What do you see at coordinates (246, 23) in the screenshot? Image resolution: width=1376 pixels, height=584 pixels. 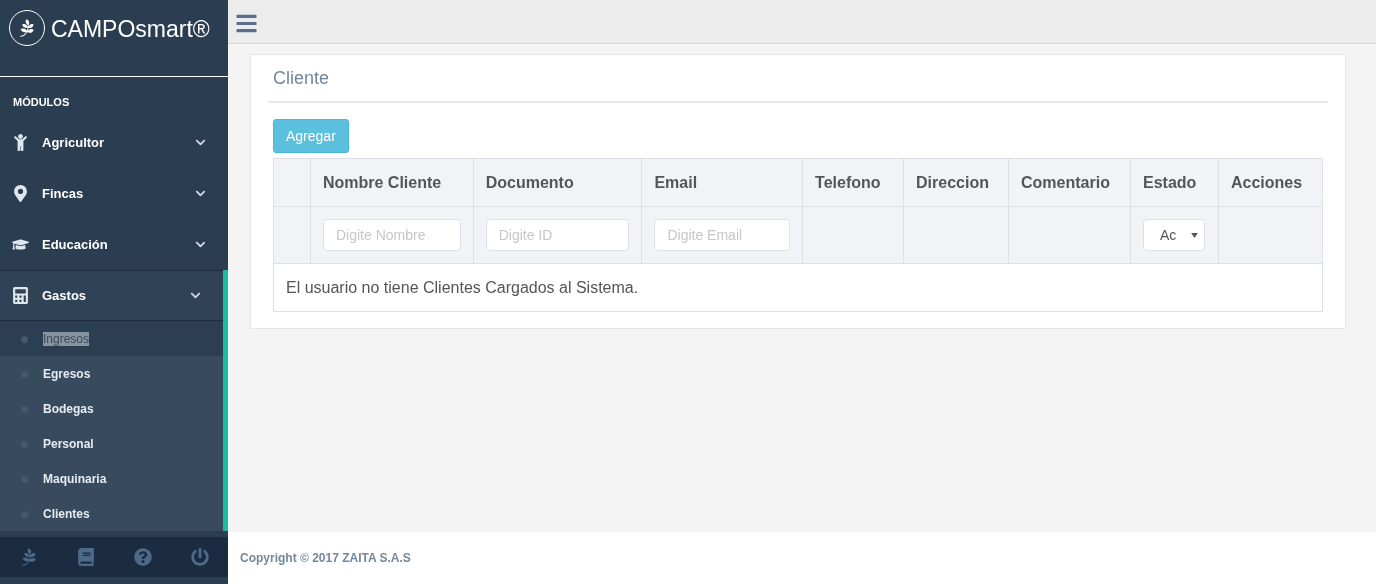 I see `menu-icon` at bounding box center [246, 23].